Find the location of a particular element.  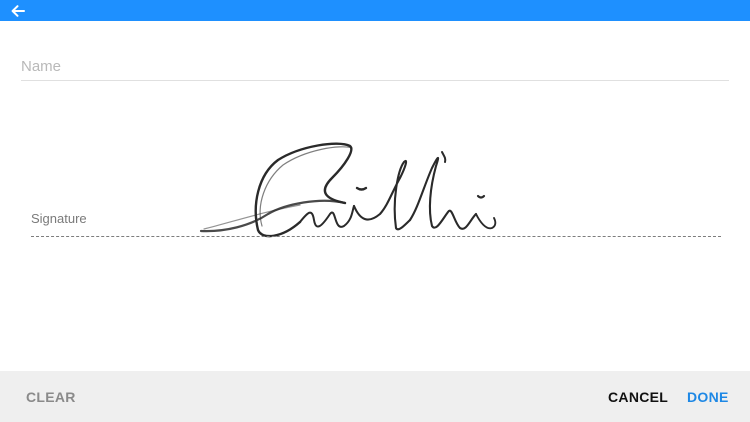

name-field is located at coordinates (375, 66).